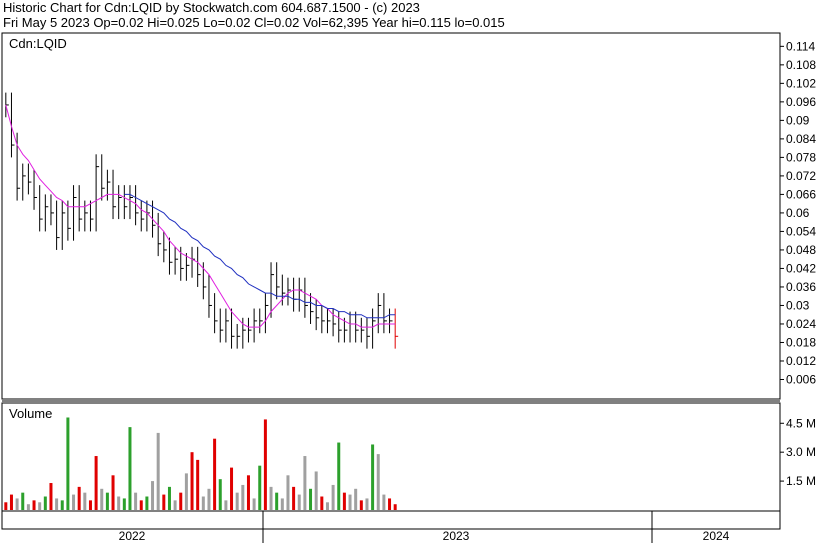 The image size is (830, 543). Describe the element at coordinates (801, 231) in the screenshot. I see `price-tick-label: 0.054` at that location.